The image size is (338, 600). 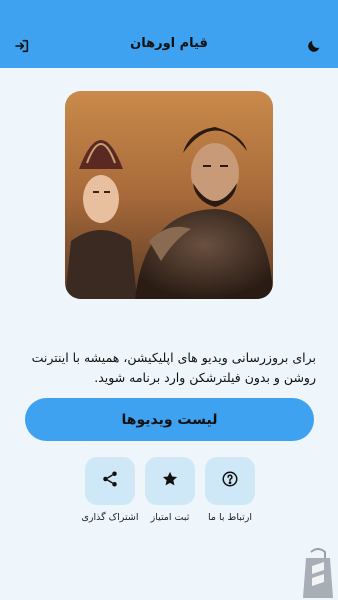 I want to click on star-icon, so click(x=170, y=481).